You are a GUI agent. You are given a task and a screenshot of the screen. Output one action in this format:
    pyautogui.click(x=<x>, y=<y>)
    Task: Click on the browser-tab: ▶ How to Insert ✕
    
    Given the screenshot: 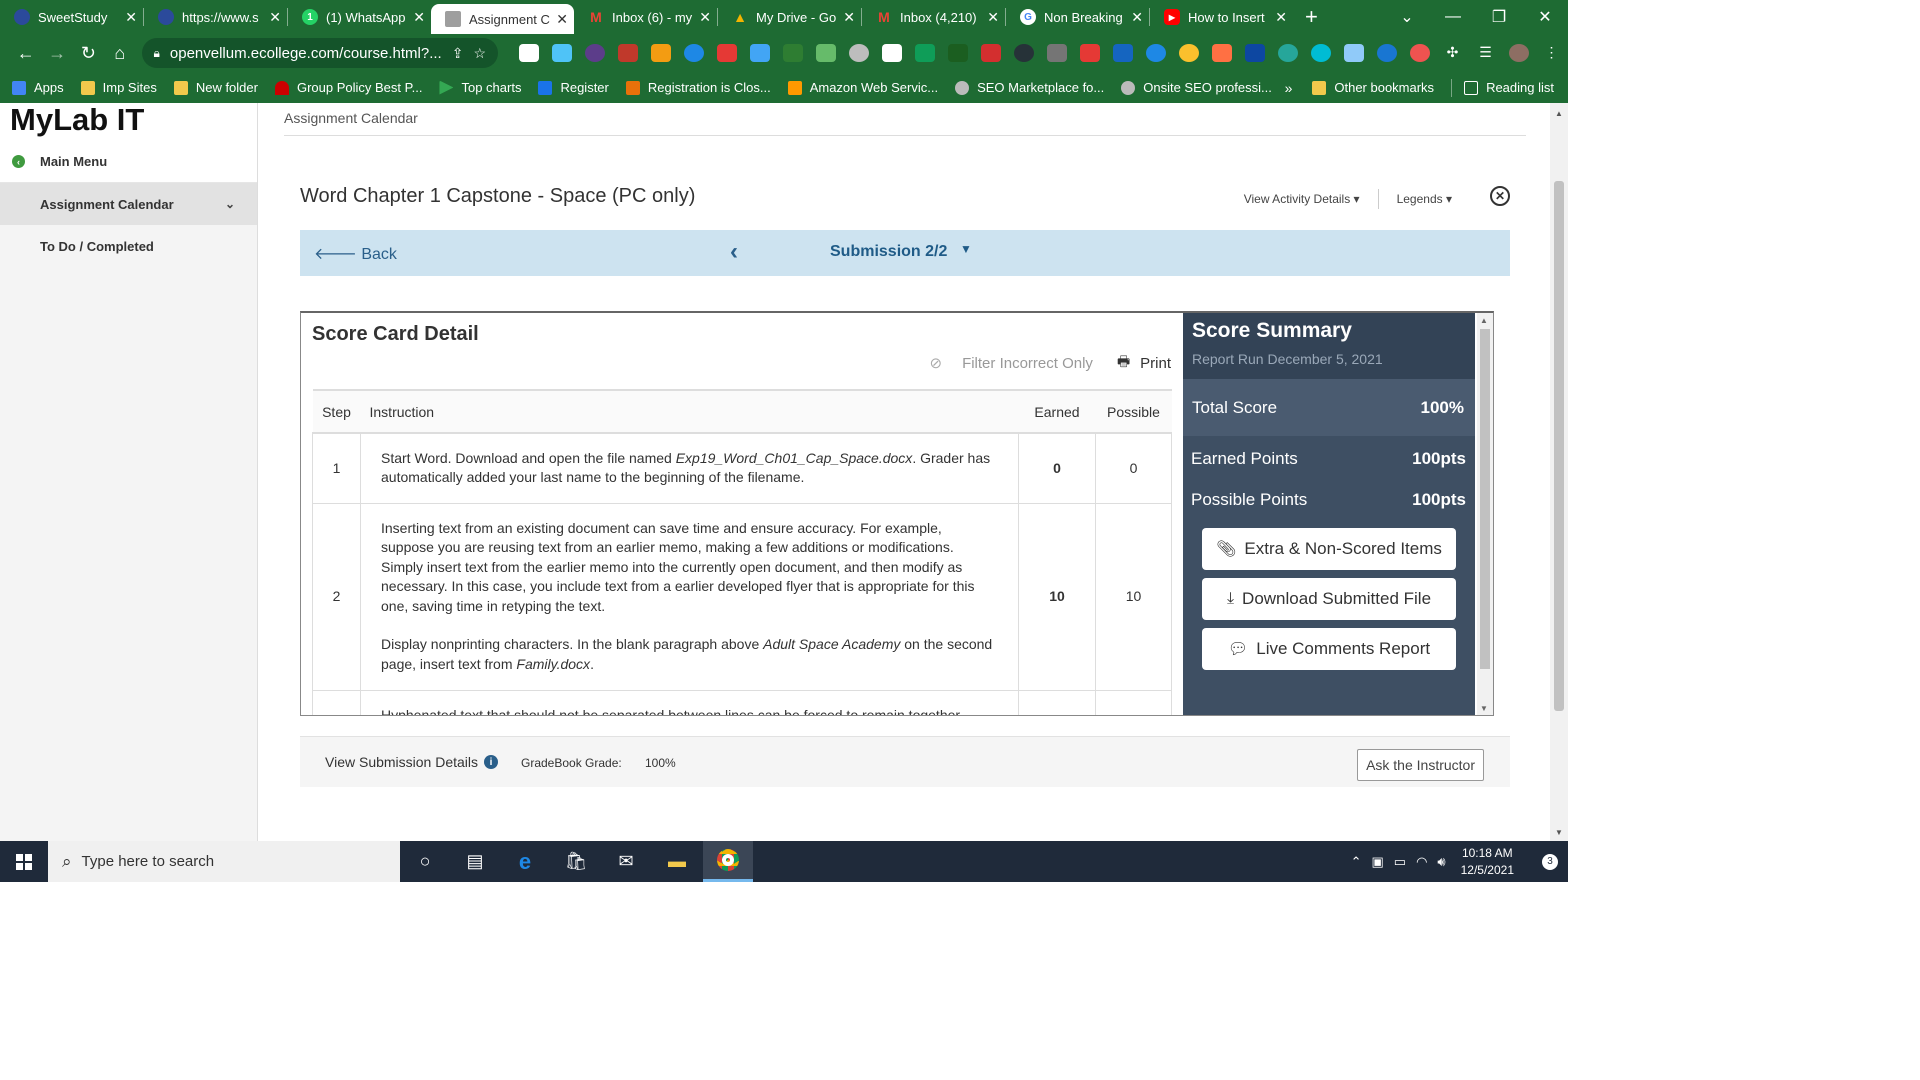 What is the action you would take?
    pyautogui.click(x=1221, y=17)
    